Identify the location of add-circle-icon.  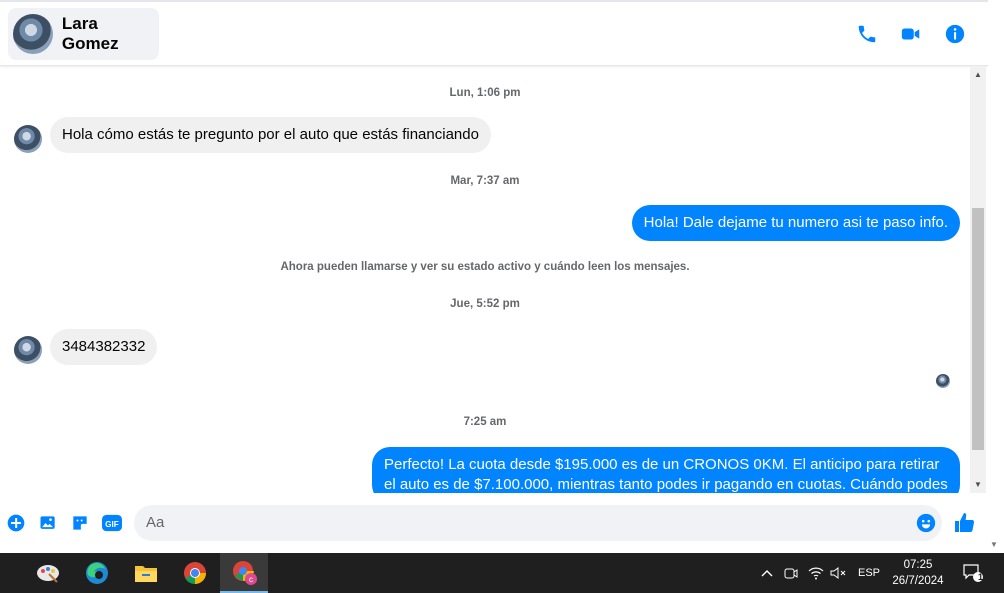
(16, 523).